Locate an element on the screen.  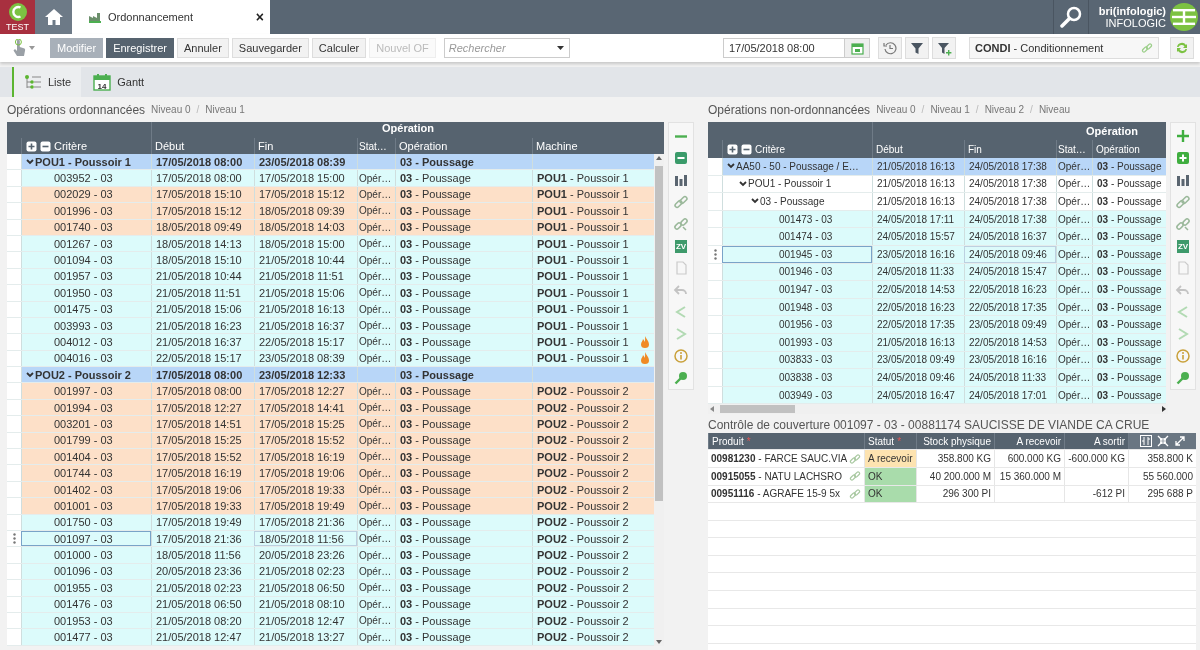
row-label: 001957 - 03 is located at coordinates (83, 276).